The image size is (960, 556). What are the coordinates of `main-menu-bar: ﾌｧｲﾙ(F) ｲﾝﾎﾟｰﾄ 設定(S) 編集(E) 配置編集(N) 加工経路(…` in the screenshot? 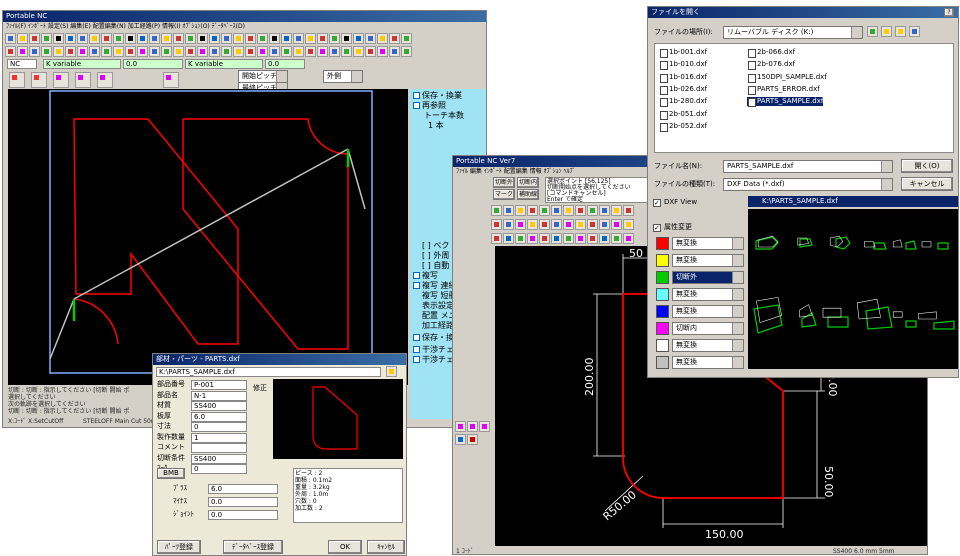 It's located at (244, 26).